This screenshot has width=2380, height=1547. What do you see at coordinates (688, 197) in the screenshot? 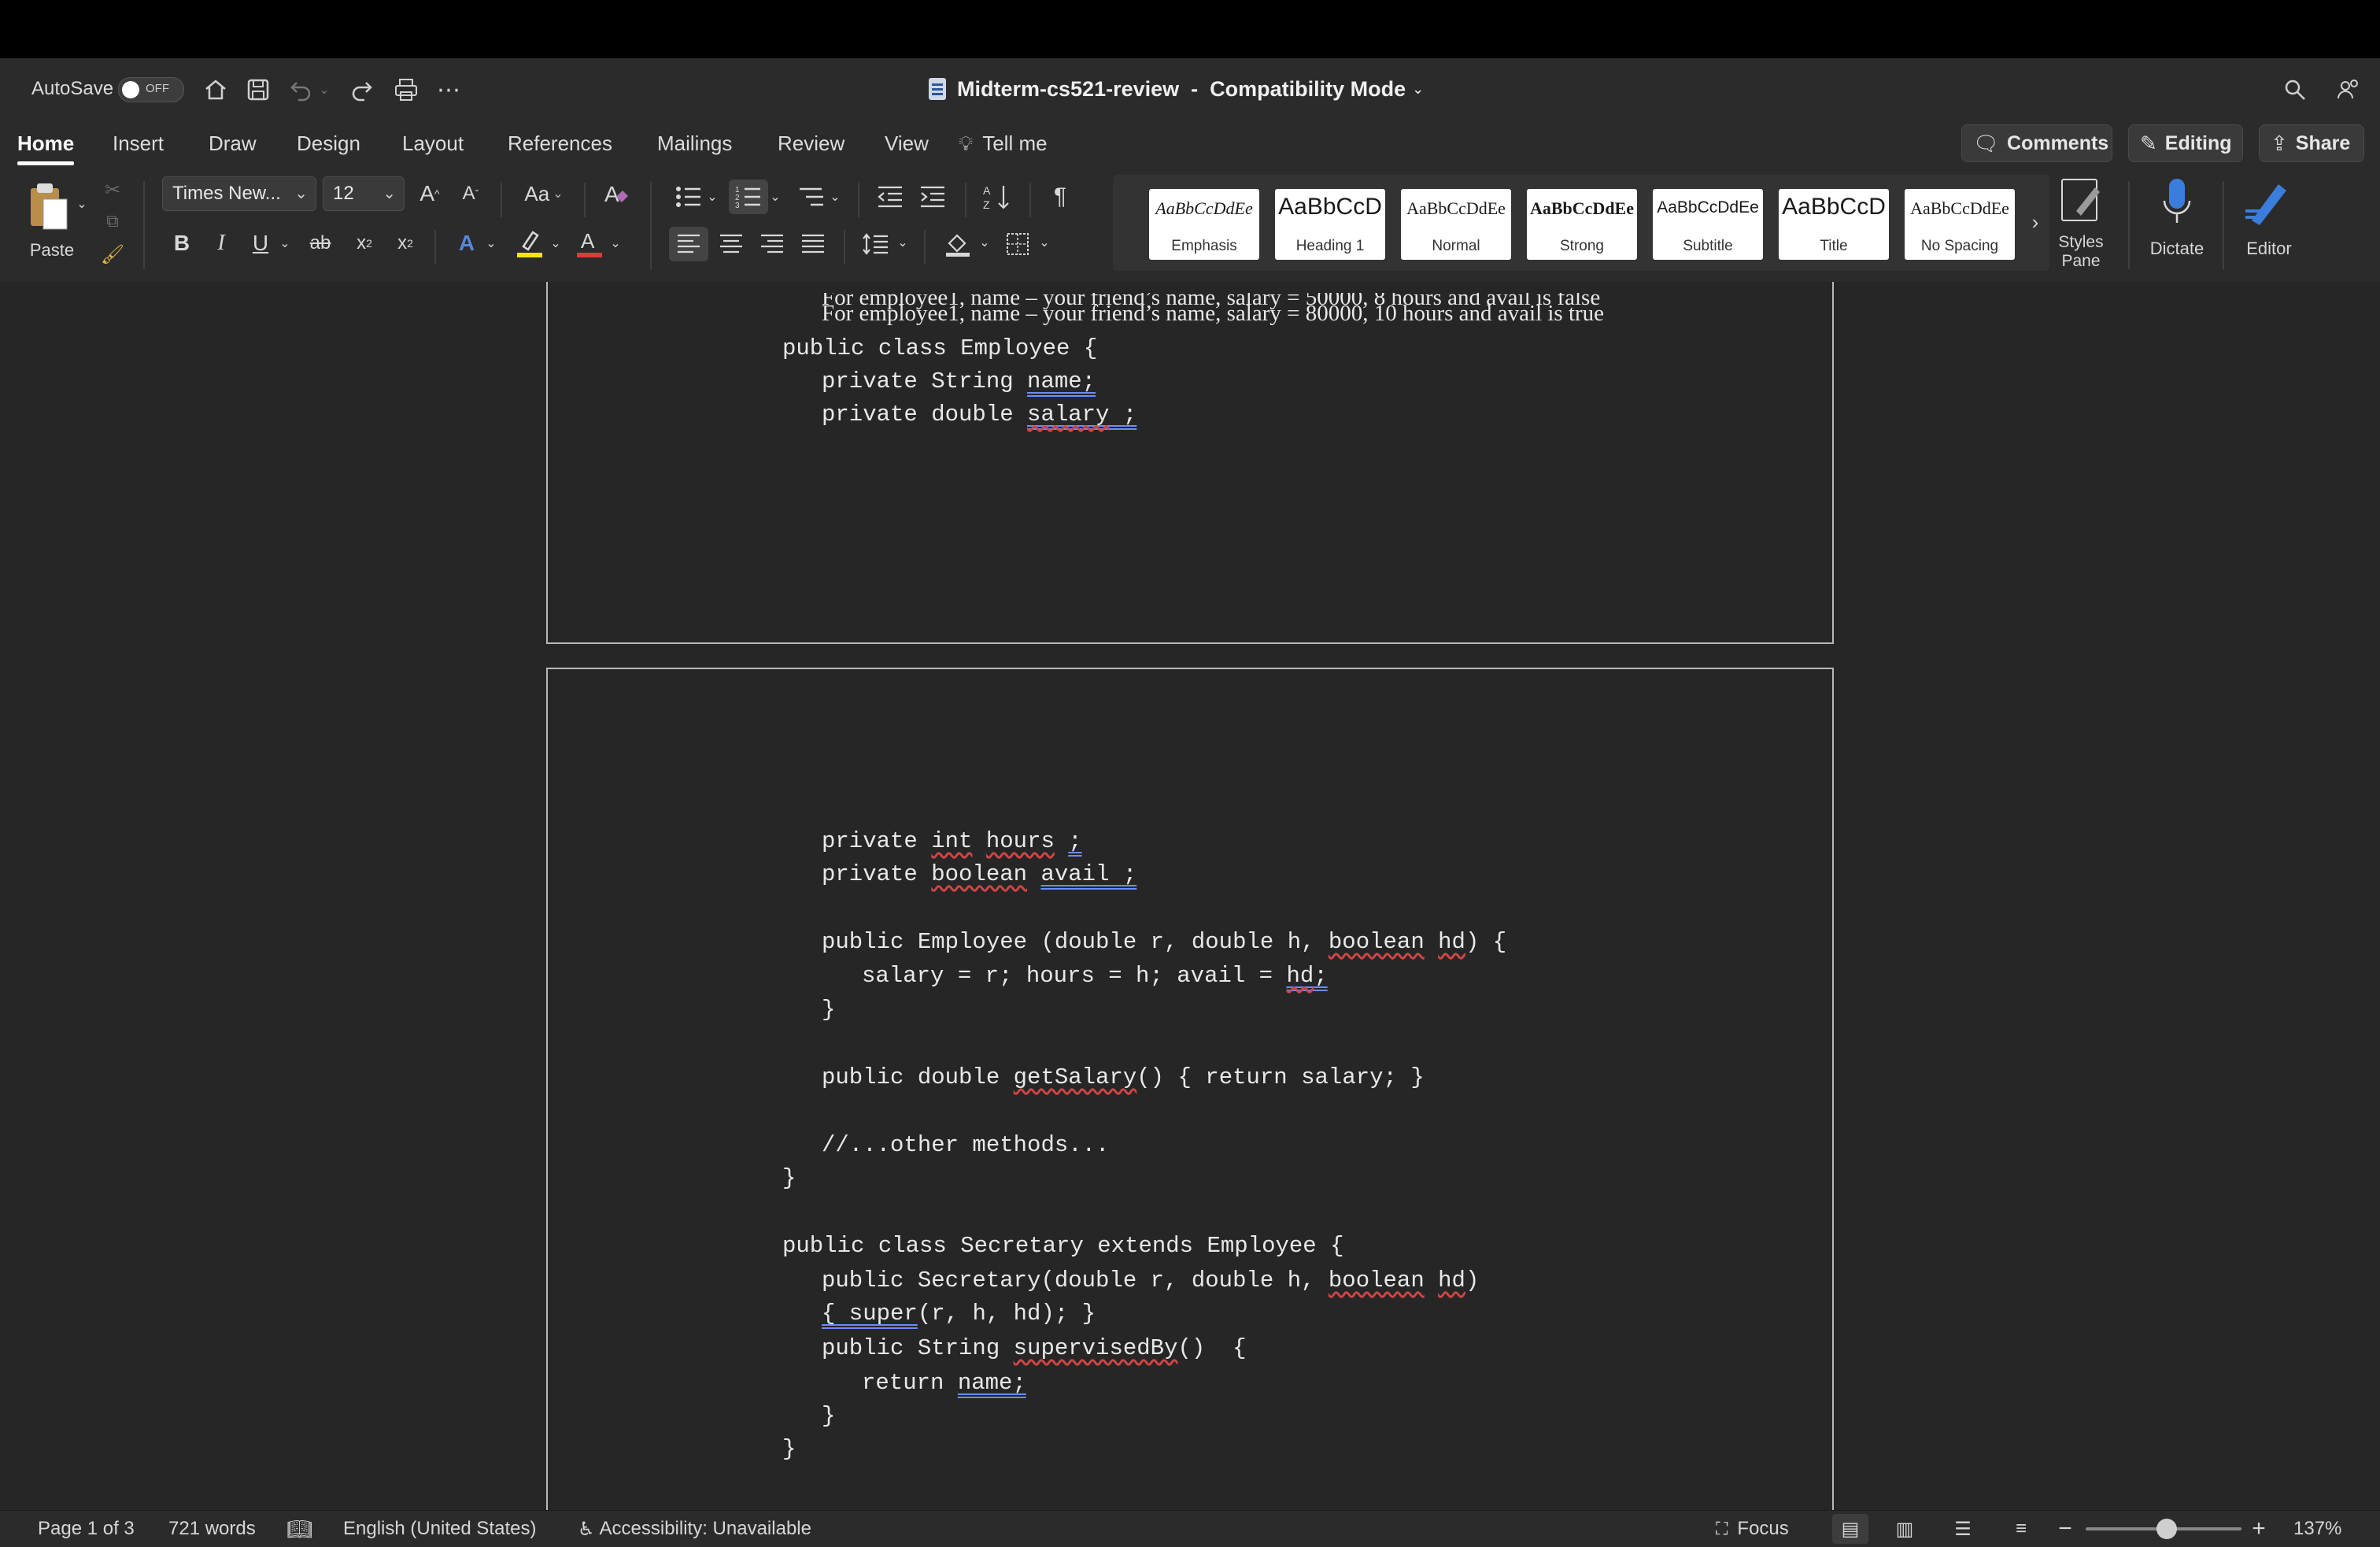
I see `bullets-icon` at bounding box center [688, 197].